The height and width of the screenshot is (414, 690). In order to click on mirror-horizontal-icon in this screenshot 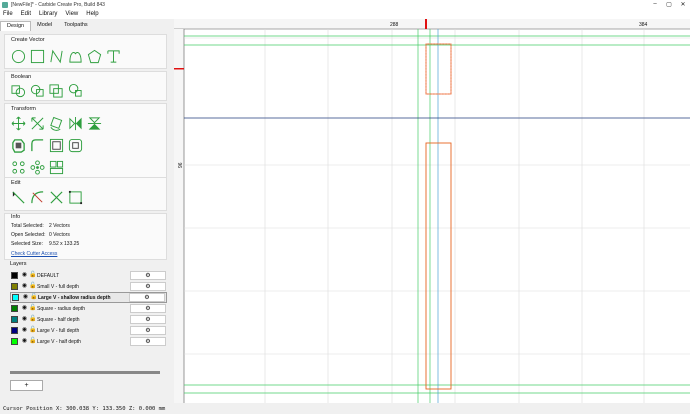, I will do `click(75, 123)`.